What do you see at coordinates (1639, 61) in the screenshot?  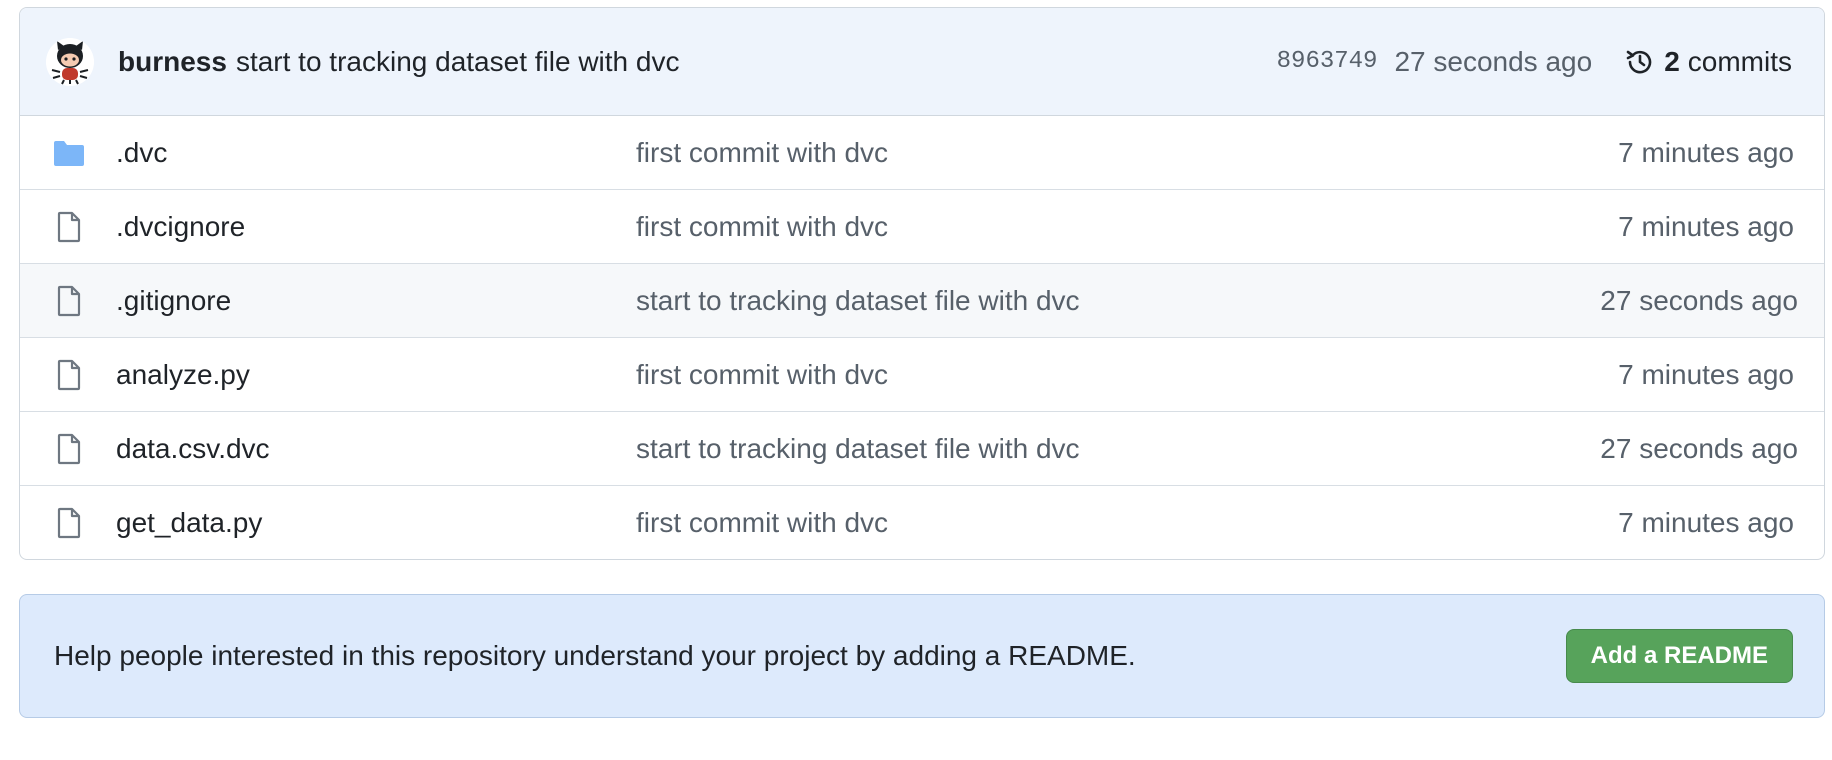 I see `history-icon` at bounding box center [1639, 61].